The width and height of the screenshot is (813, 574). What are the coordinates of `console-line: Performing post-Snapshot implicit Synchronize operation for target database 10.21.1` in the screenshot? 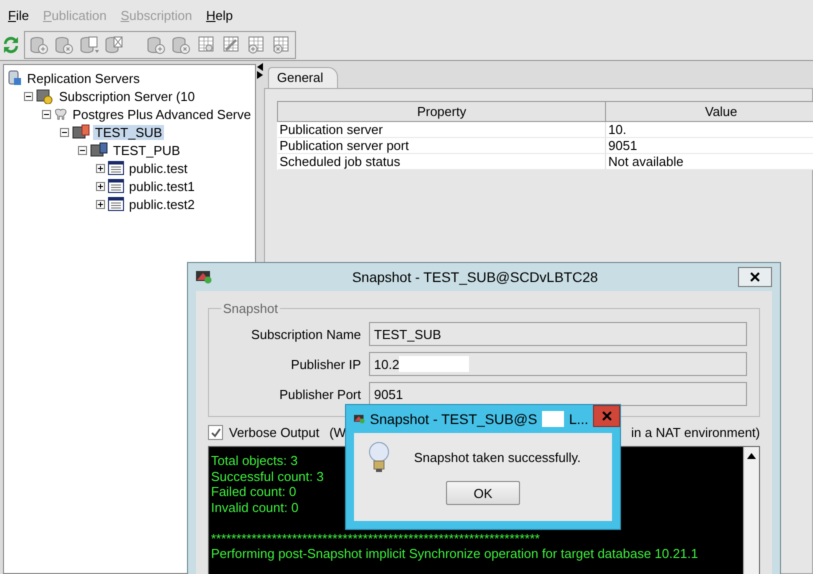 It's located at (454, 554).